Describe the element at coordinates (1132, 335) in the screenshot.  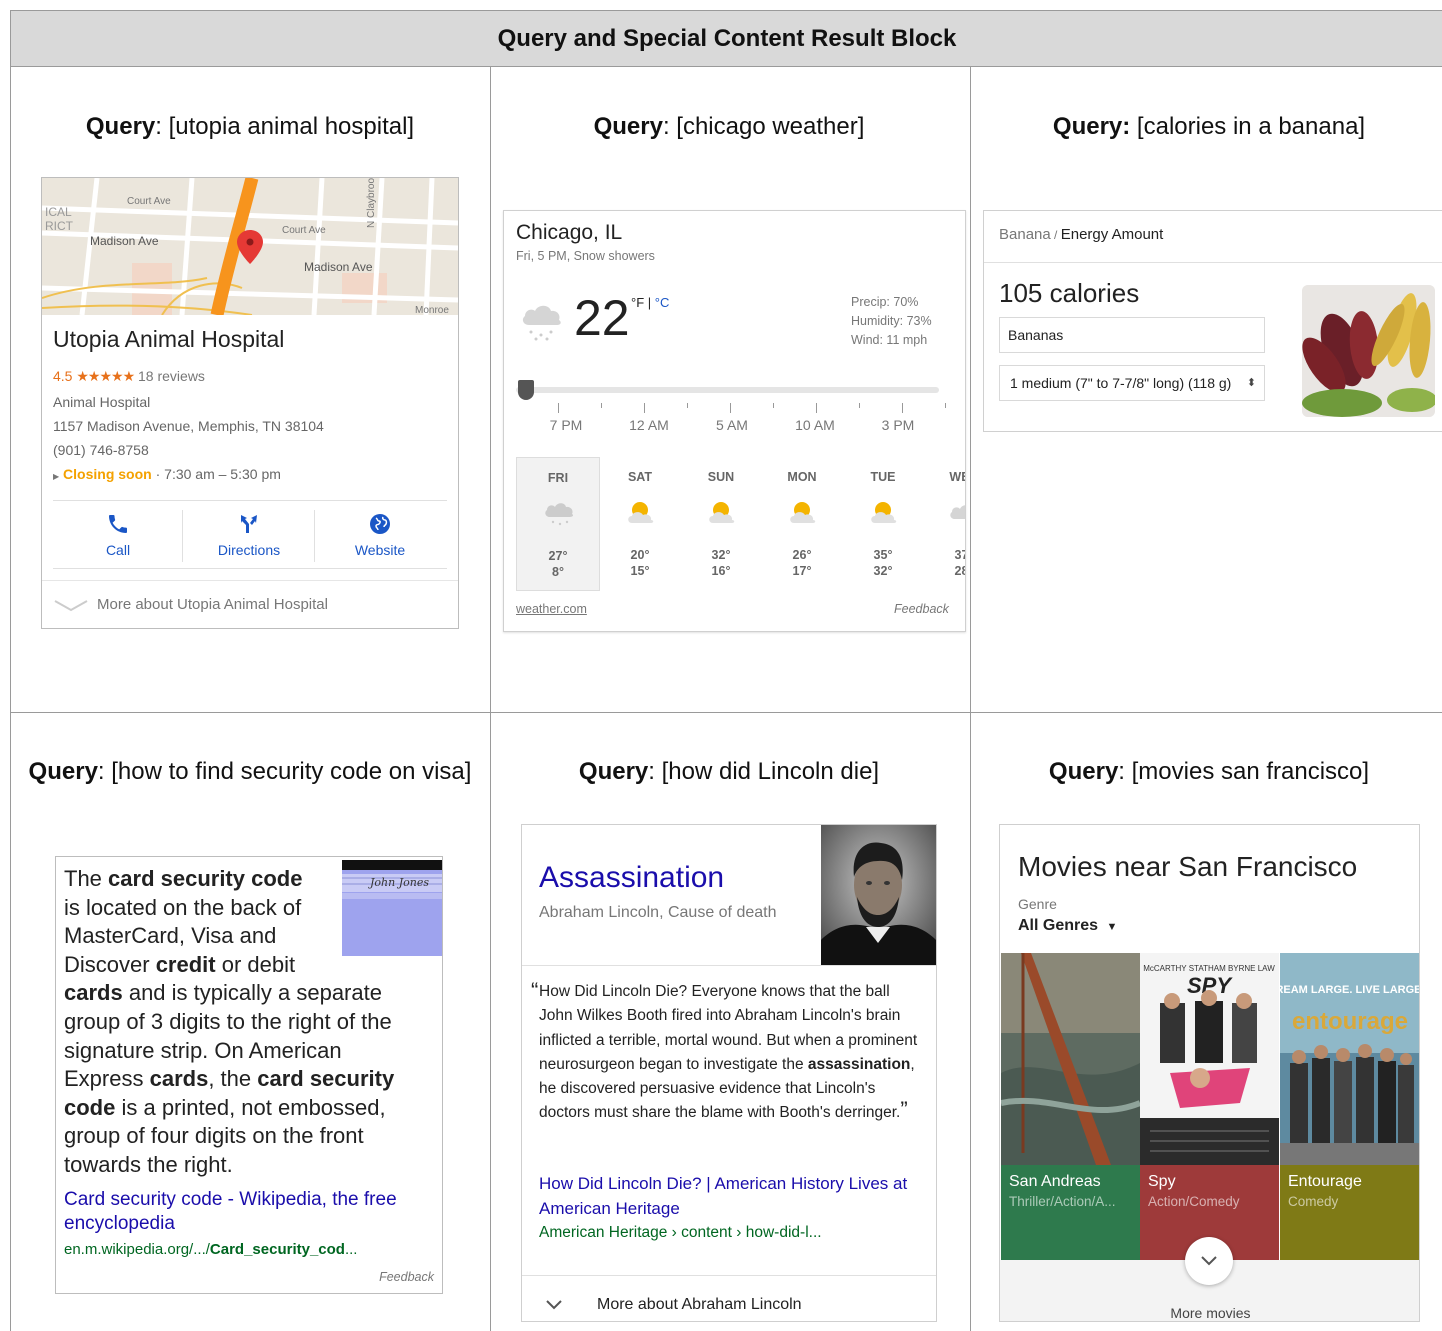
I see `food-input: Bananas` at that location.